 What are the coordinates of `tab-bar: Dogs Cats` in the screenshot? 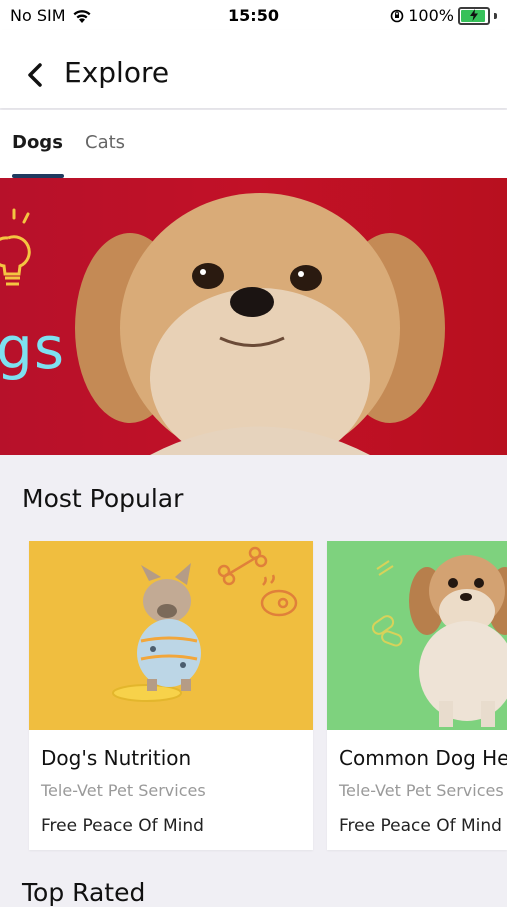 It's located at (253, 144).